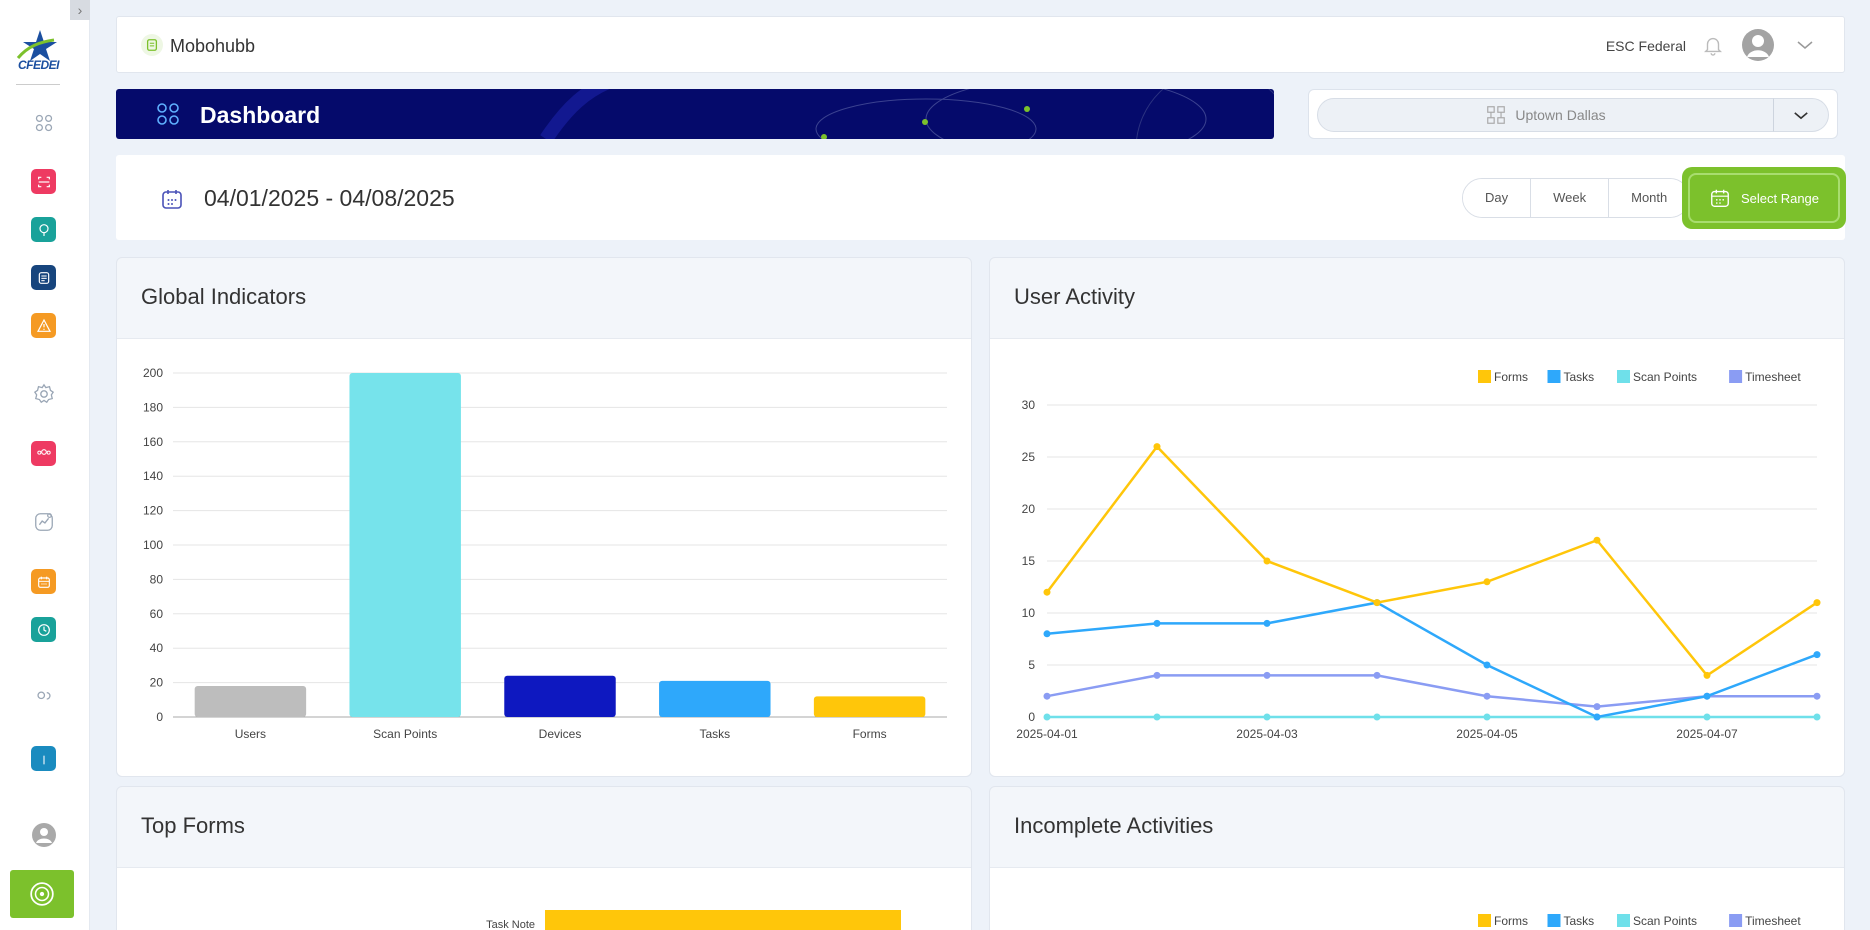 Image resolution: width=1870 pixels, height=930 pixels. I want to click on bar-scan-points, so click(405, 545).